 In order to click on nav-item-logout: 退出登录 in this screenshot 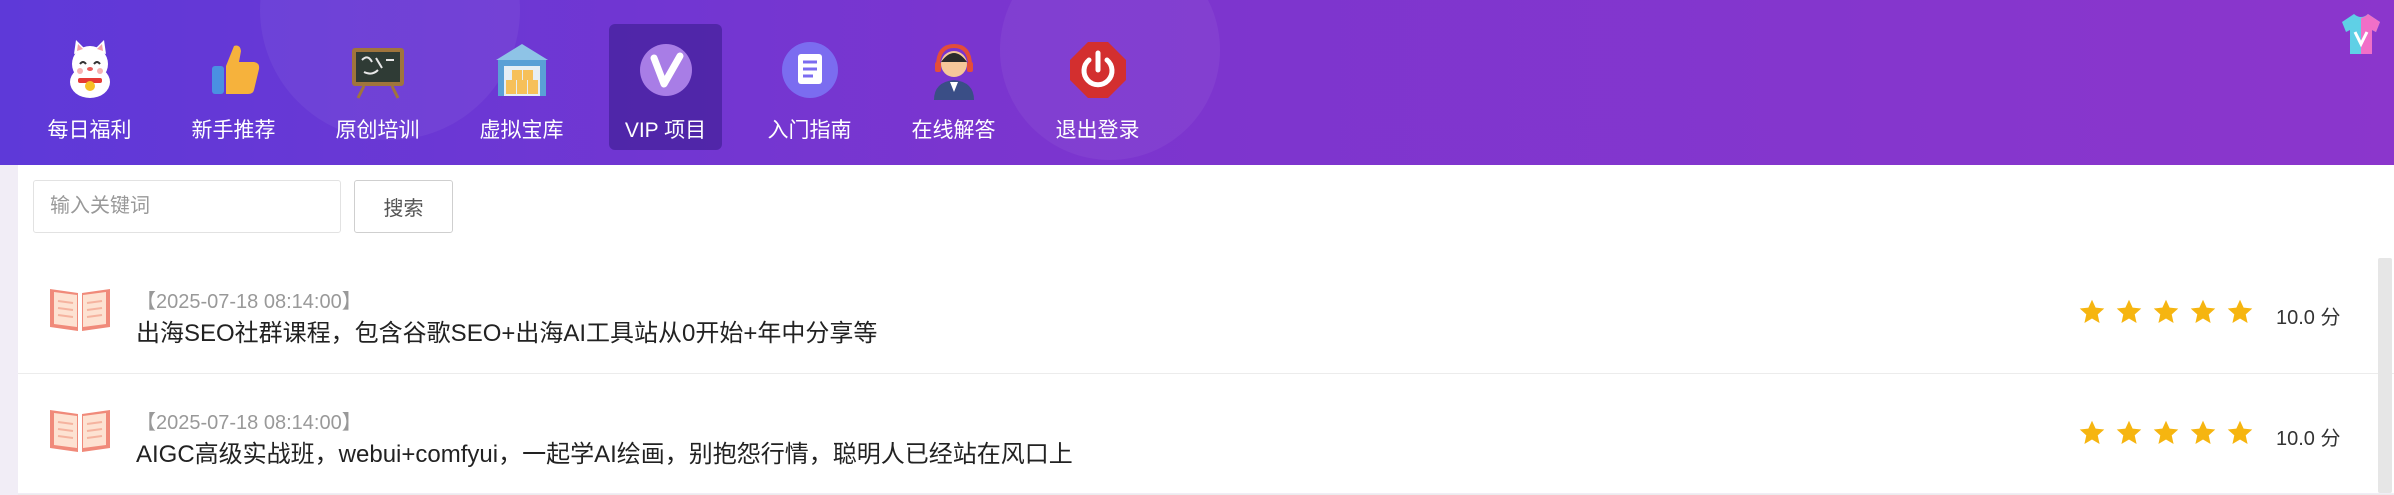, I will do `click(1097, 87)`.